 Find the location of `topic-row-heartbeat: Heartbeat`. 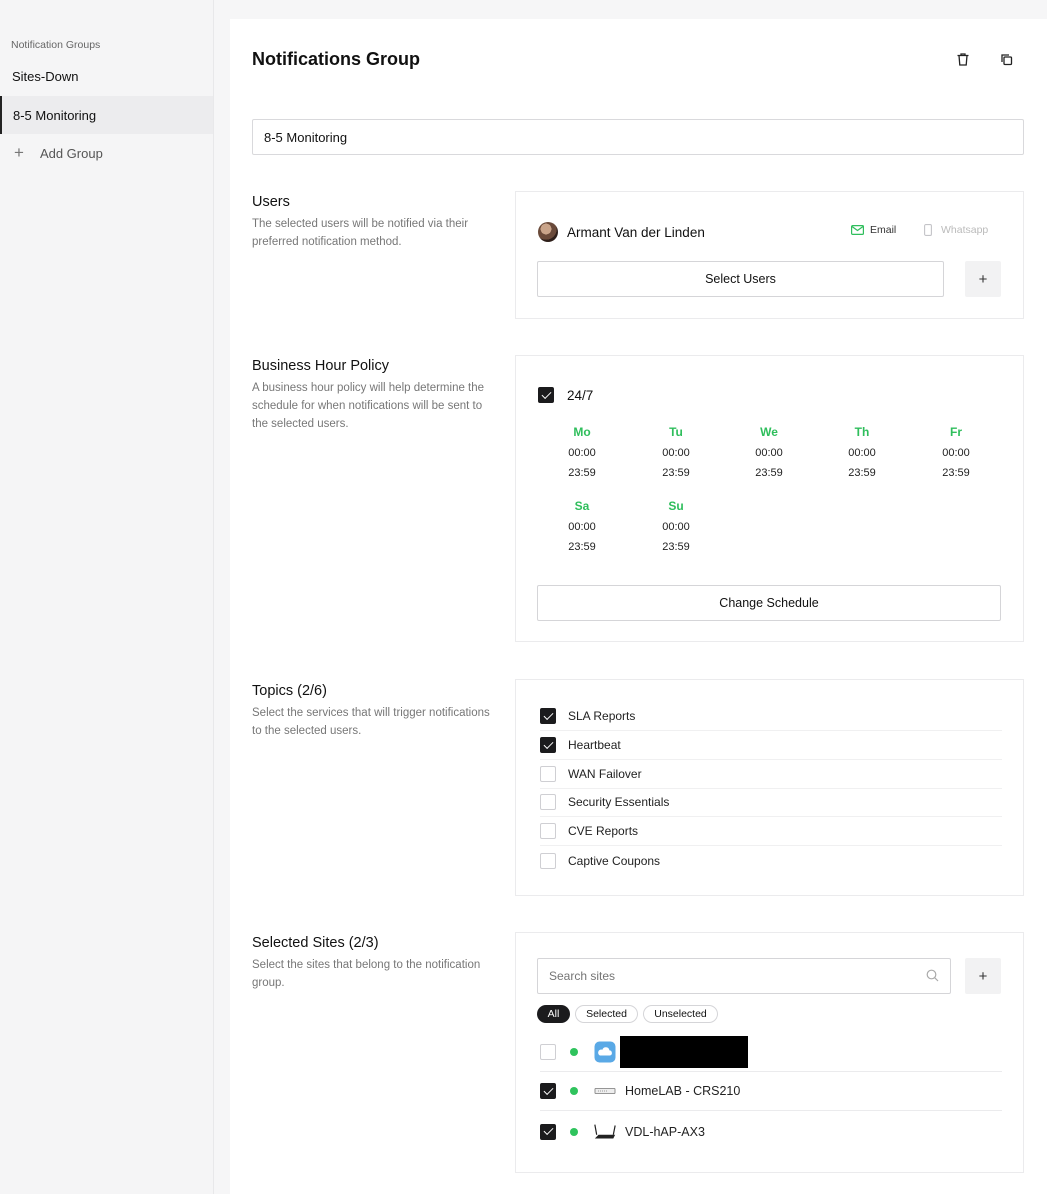

topic-row-heartbeat: Heartbeat is located at coordinates (771, 745).